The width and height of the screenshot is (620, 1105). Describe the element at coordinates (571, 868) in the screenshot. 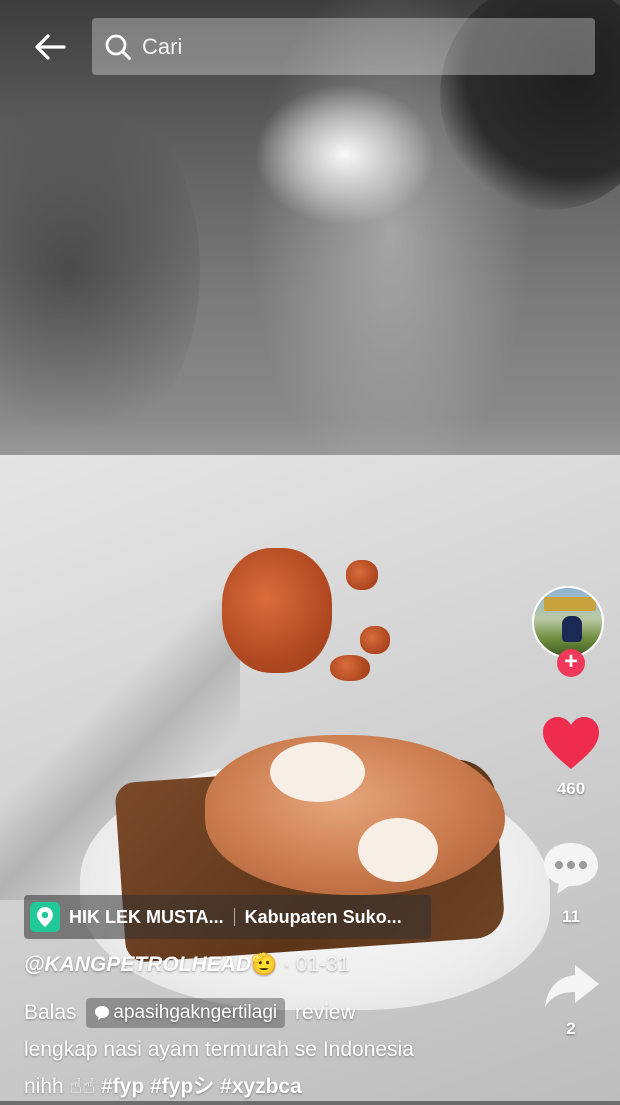

I see `comment-icon` at that location.